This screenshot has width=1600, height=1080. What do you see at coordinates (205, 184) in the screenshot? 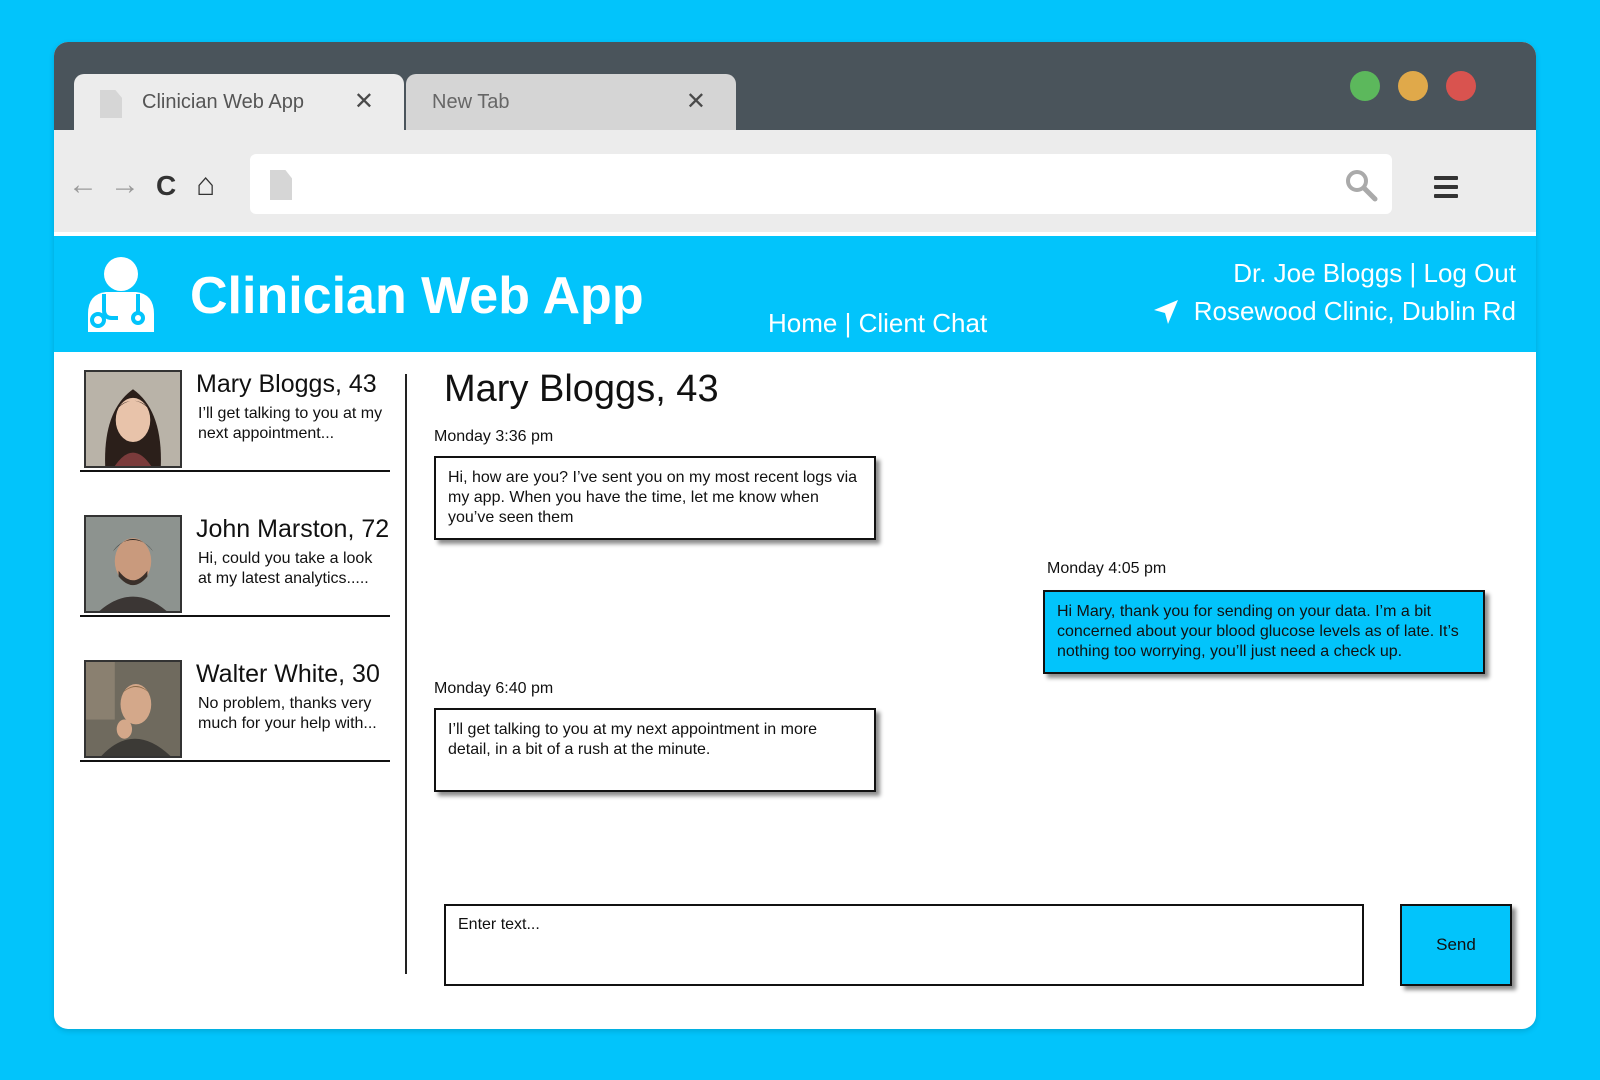
I see `home-icon: ⌂` at bounding box center [205, 184].